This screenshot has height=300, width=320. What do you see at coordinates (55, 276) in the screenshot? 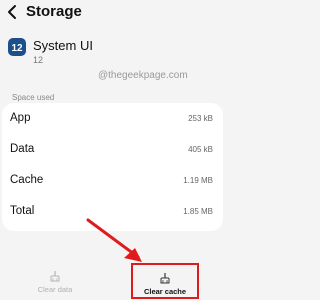
I see `clear-data-icon` at bounding box center [55, 276].